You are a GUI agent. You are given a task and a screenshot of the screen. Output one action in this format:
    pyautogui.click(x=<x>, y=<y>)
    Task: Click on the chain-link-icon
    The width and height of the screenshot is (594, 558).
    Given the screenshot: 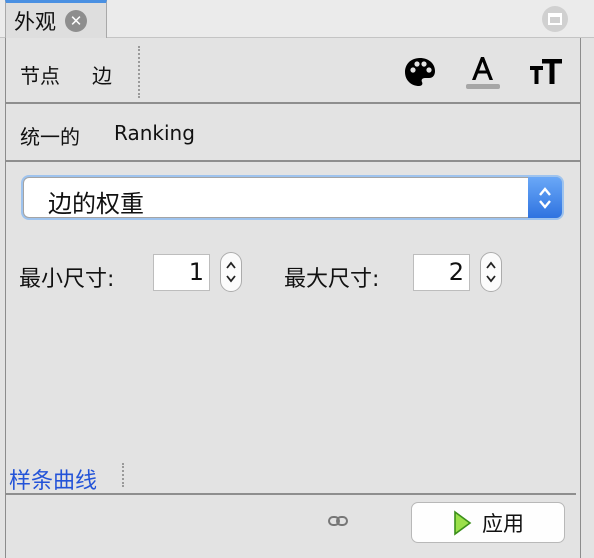 What is the action you would take?
    pyautogui.click(x=338, y=521)
    